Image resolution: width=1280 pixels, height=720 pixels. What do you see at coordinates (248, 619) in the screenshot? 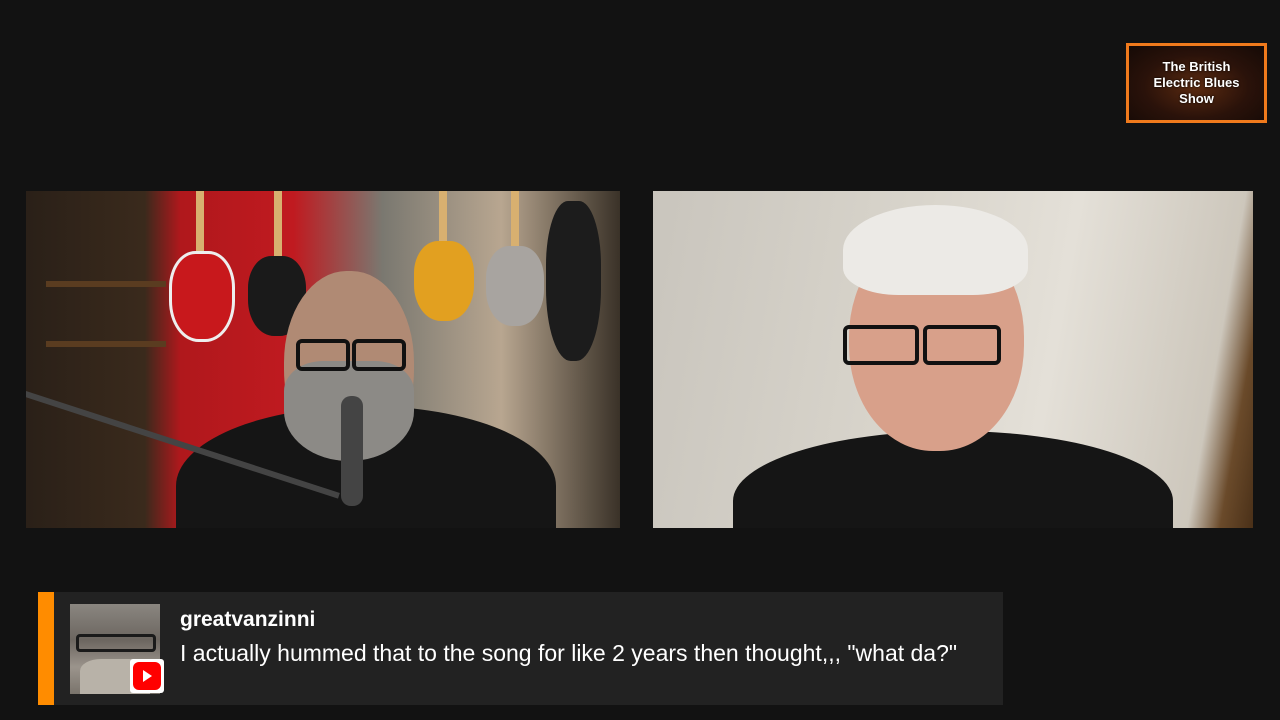
I see `chat-username: greatvanzinni` at bounding box center [248, 619].